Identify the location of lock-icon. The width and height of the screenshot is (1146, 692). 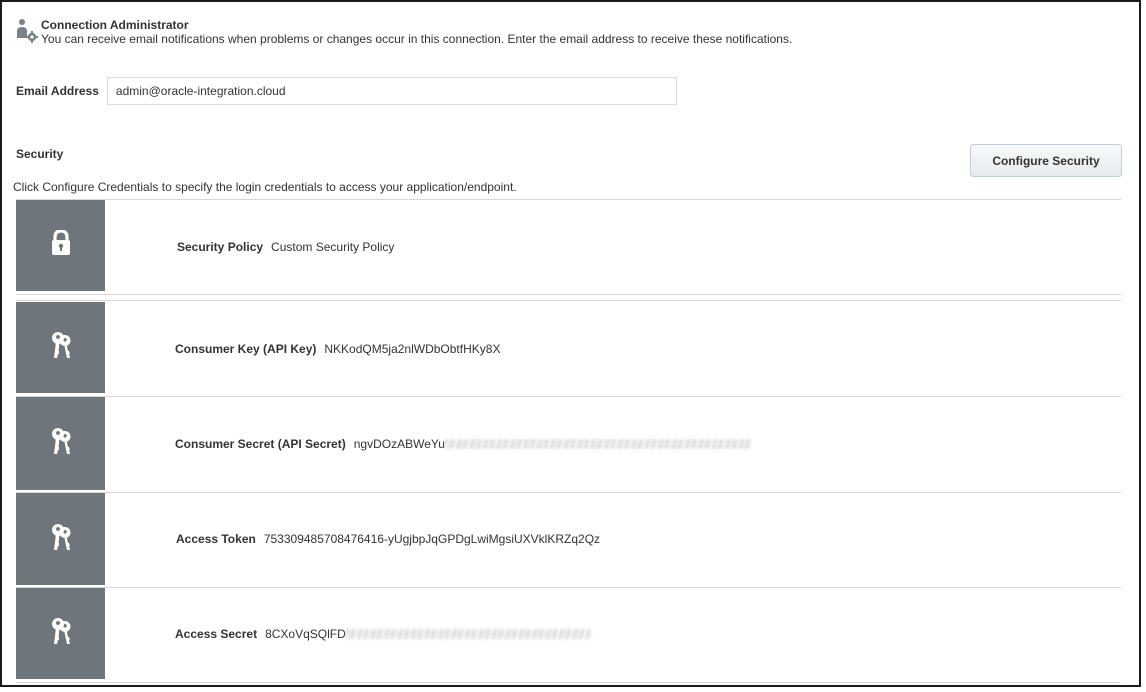
(61, 245).